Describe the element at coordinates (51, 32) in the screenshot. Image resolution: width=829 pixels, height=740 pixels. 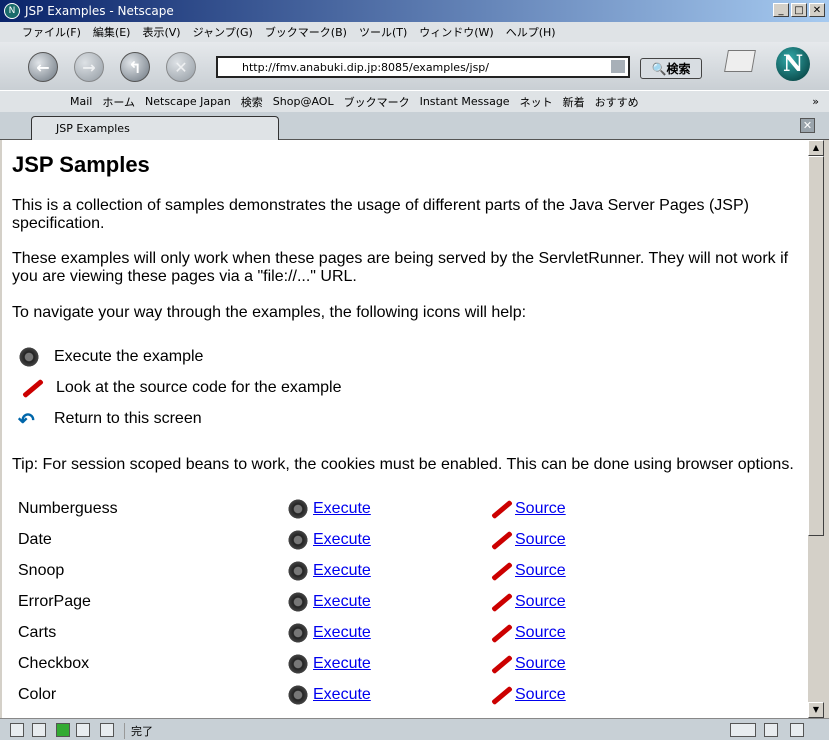
I see `menu-file: ファイル(F)` at that location.